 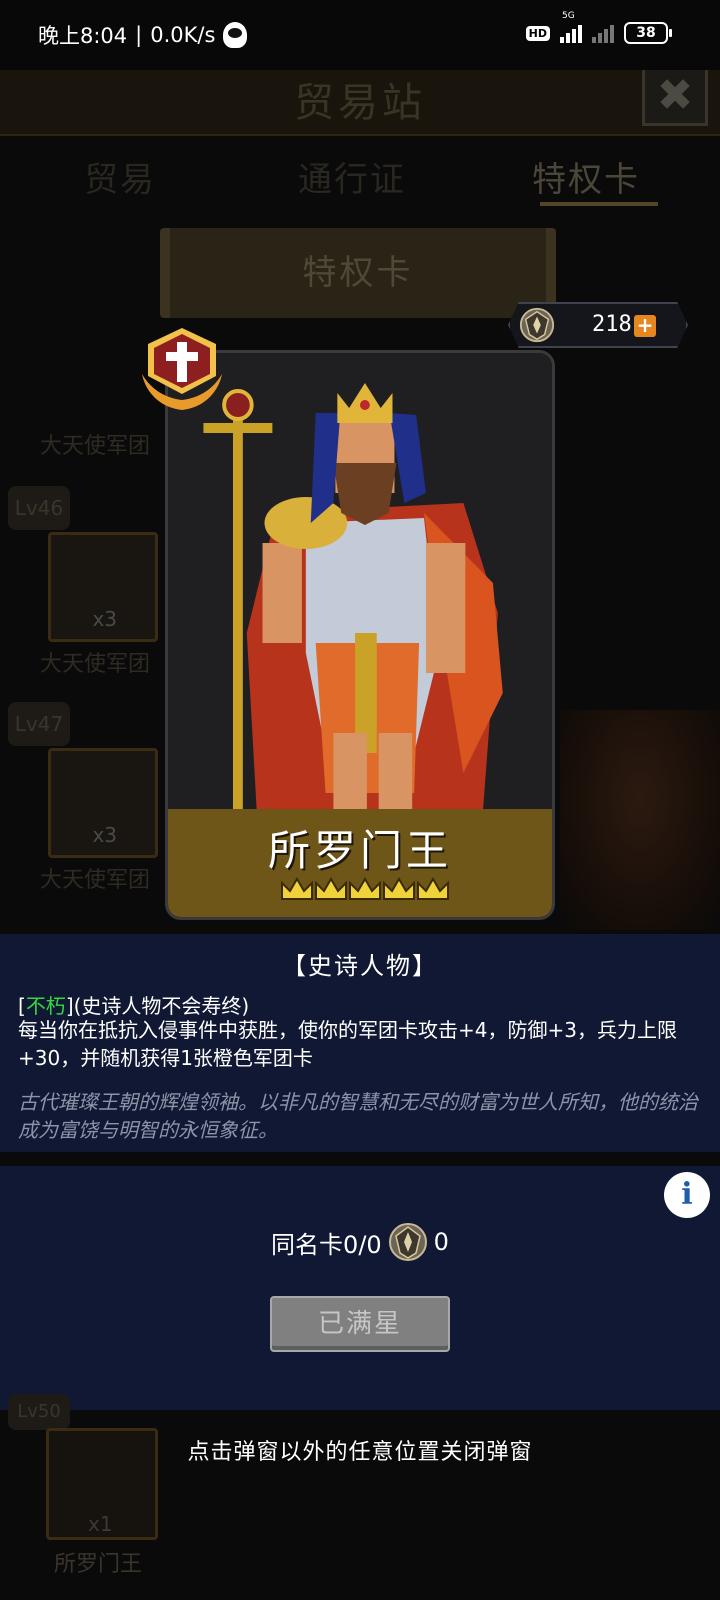 I want to click on hd-badge: HD, so click(x=537, y=33).